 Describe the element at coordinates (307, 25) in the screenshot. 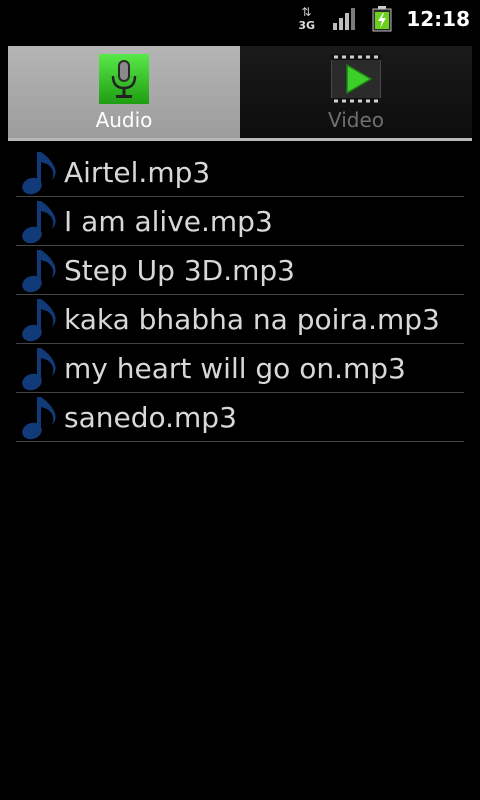

I see `network-type-label: 3G` at that location.